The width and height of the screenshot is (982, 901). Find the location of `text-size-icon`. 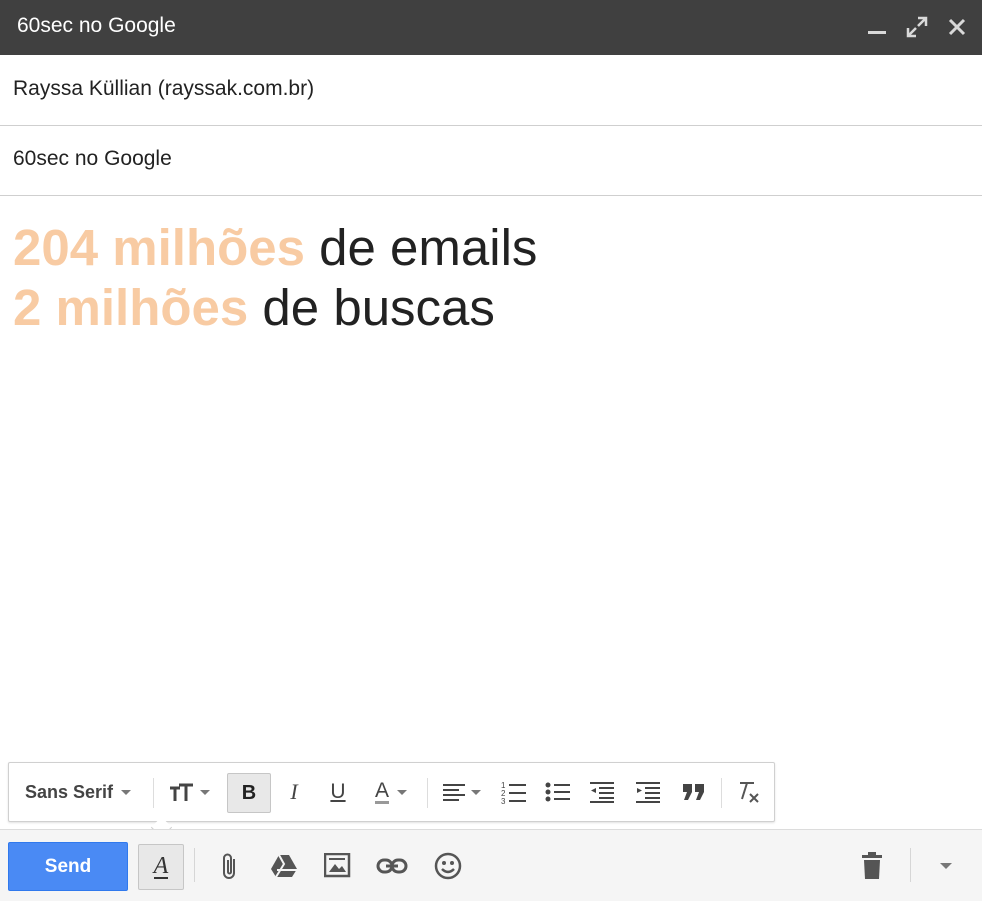

text-size-icon is located at coordinates (181, 792).